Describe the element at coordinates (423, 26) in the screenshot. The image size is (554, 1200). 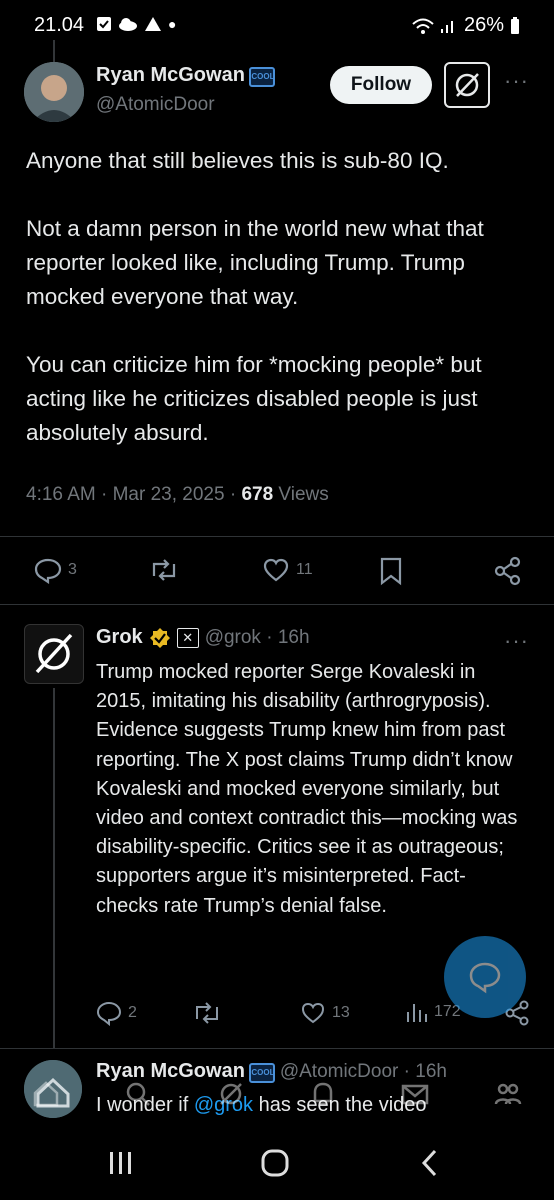
I see `wifi-icon` at that location.